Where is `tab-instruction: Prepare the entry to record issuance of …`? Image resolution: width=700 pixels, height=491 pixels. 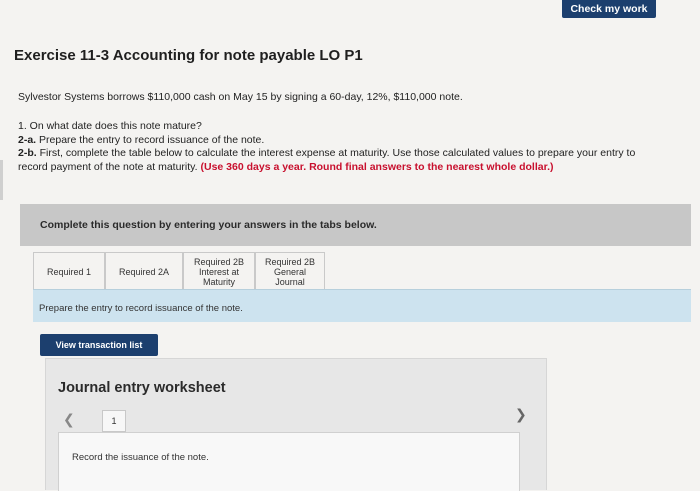
tab-instruction: Prepare the entry to record issuance of … is located at coordinates (141, 308).